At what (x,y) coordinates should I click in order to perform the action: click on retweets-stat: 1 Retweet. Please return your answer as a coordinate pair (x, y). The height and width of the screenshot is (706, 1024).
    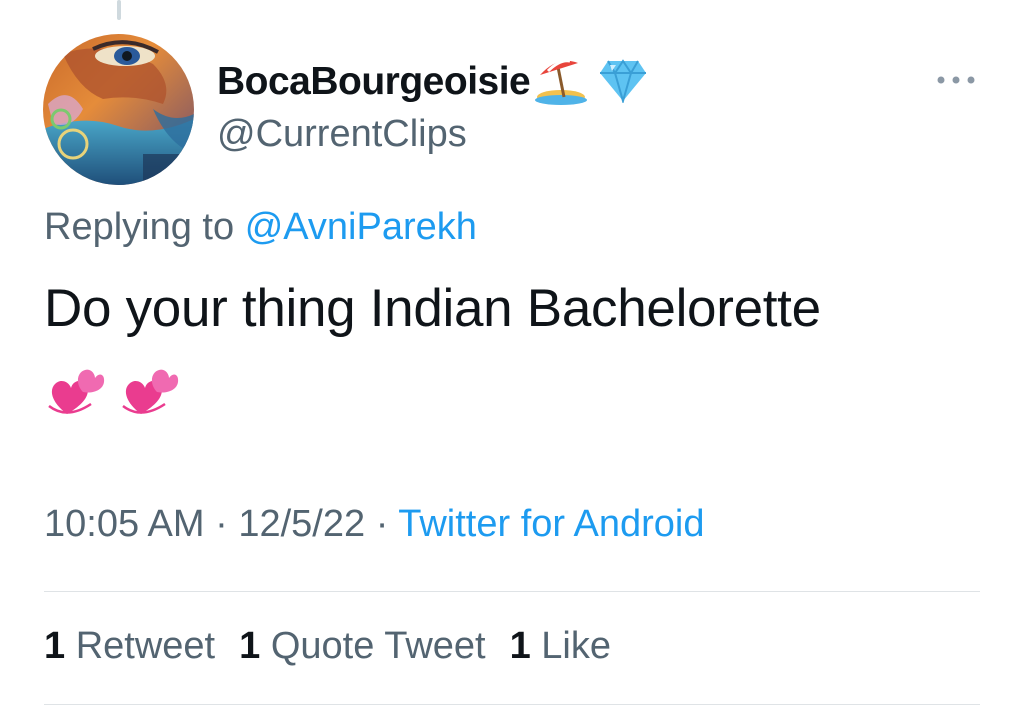
    Looking at the image, I should click on (129, 646).